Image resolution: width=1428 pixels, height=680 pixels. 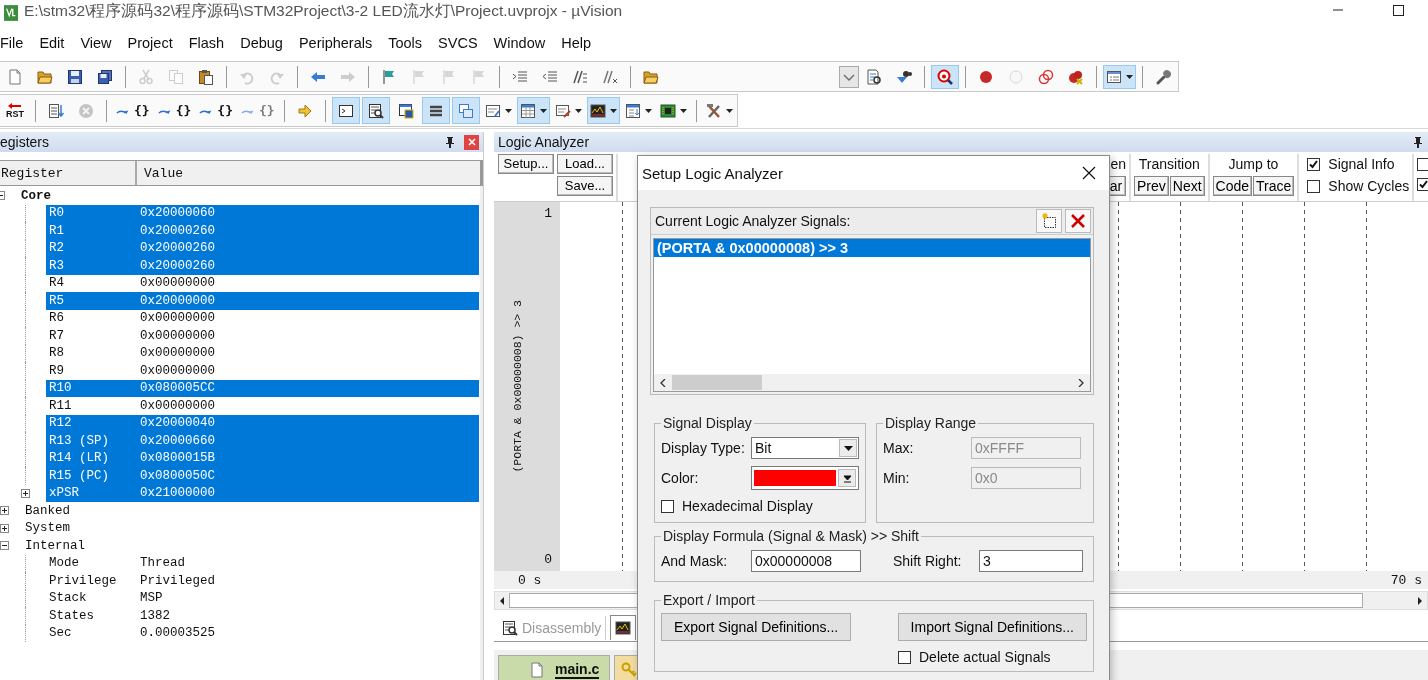 I want to click on menu-item: Peripherals, so click(x=335, y=43).